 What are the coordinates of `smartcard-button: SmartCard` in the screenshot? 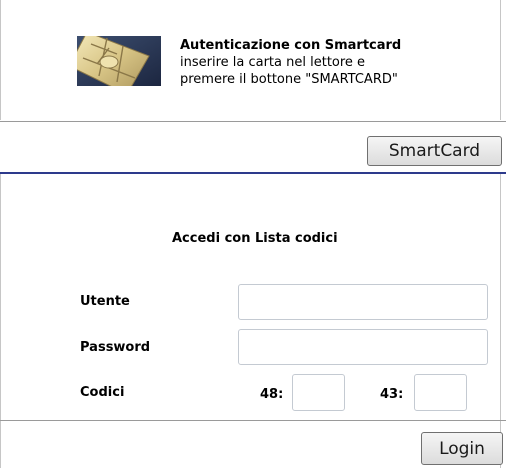 It's located at (434, 151).